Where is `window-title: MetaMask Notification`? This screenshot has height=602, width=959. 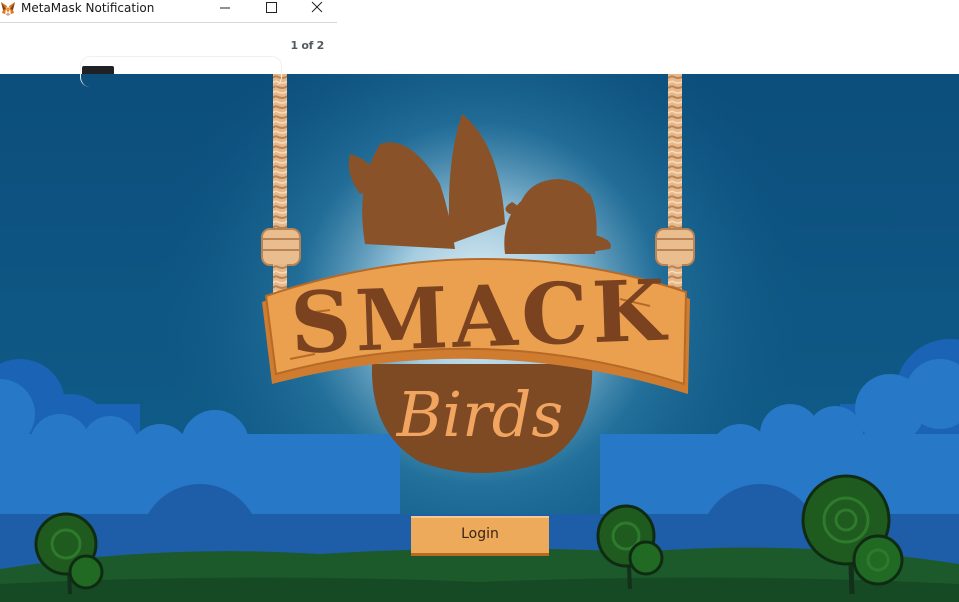
window-title: MetaMask Notification is located at coordinates (88, 8).